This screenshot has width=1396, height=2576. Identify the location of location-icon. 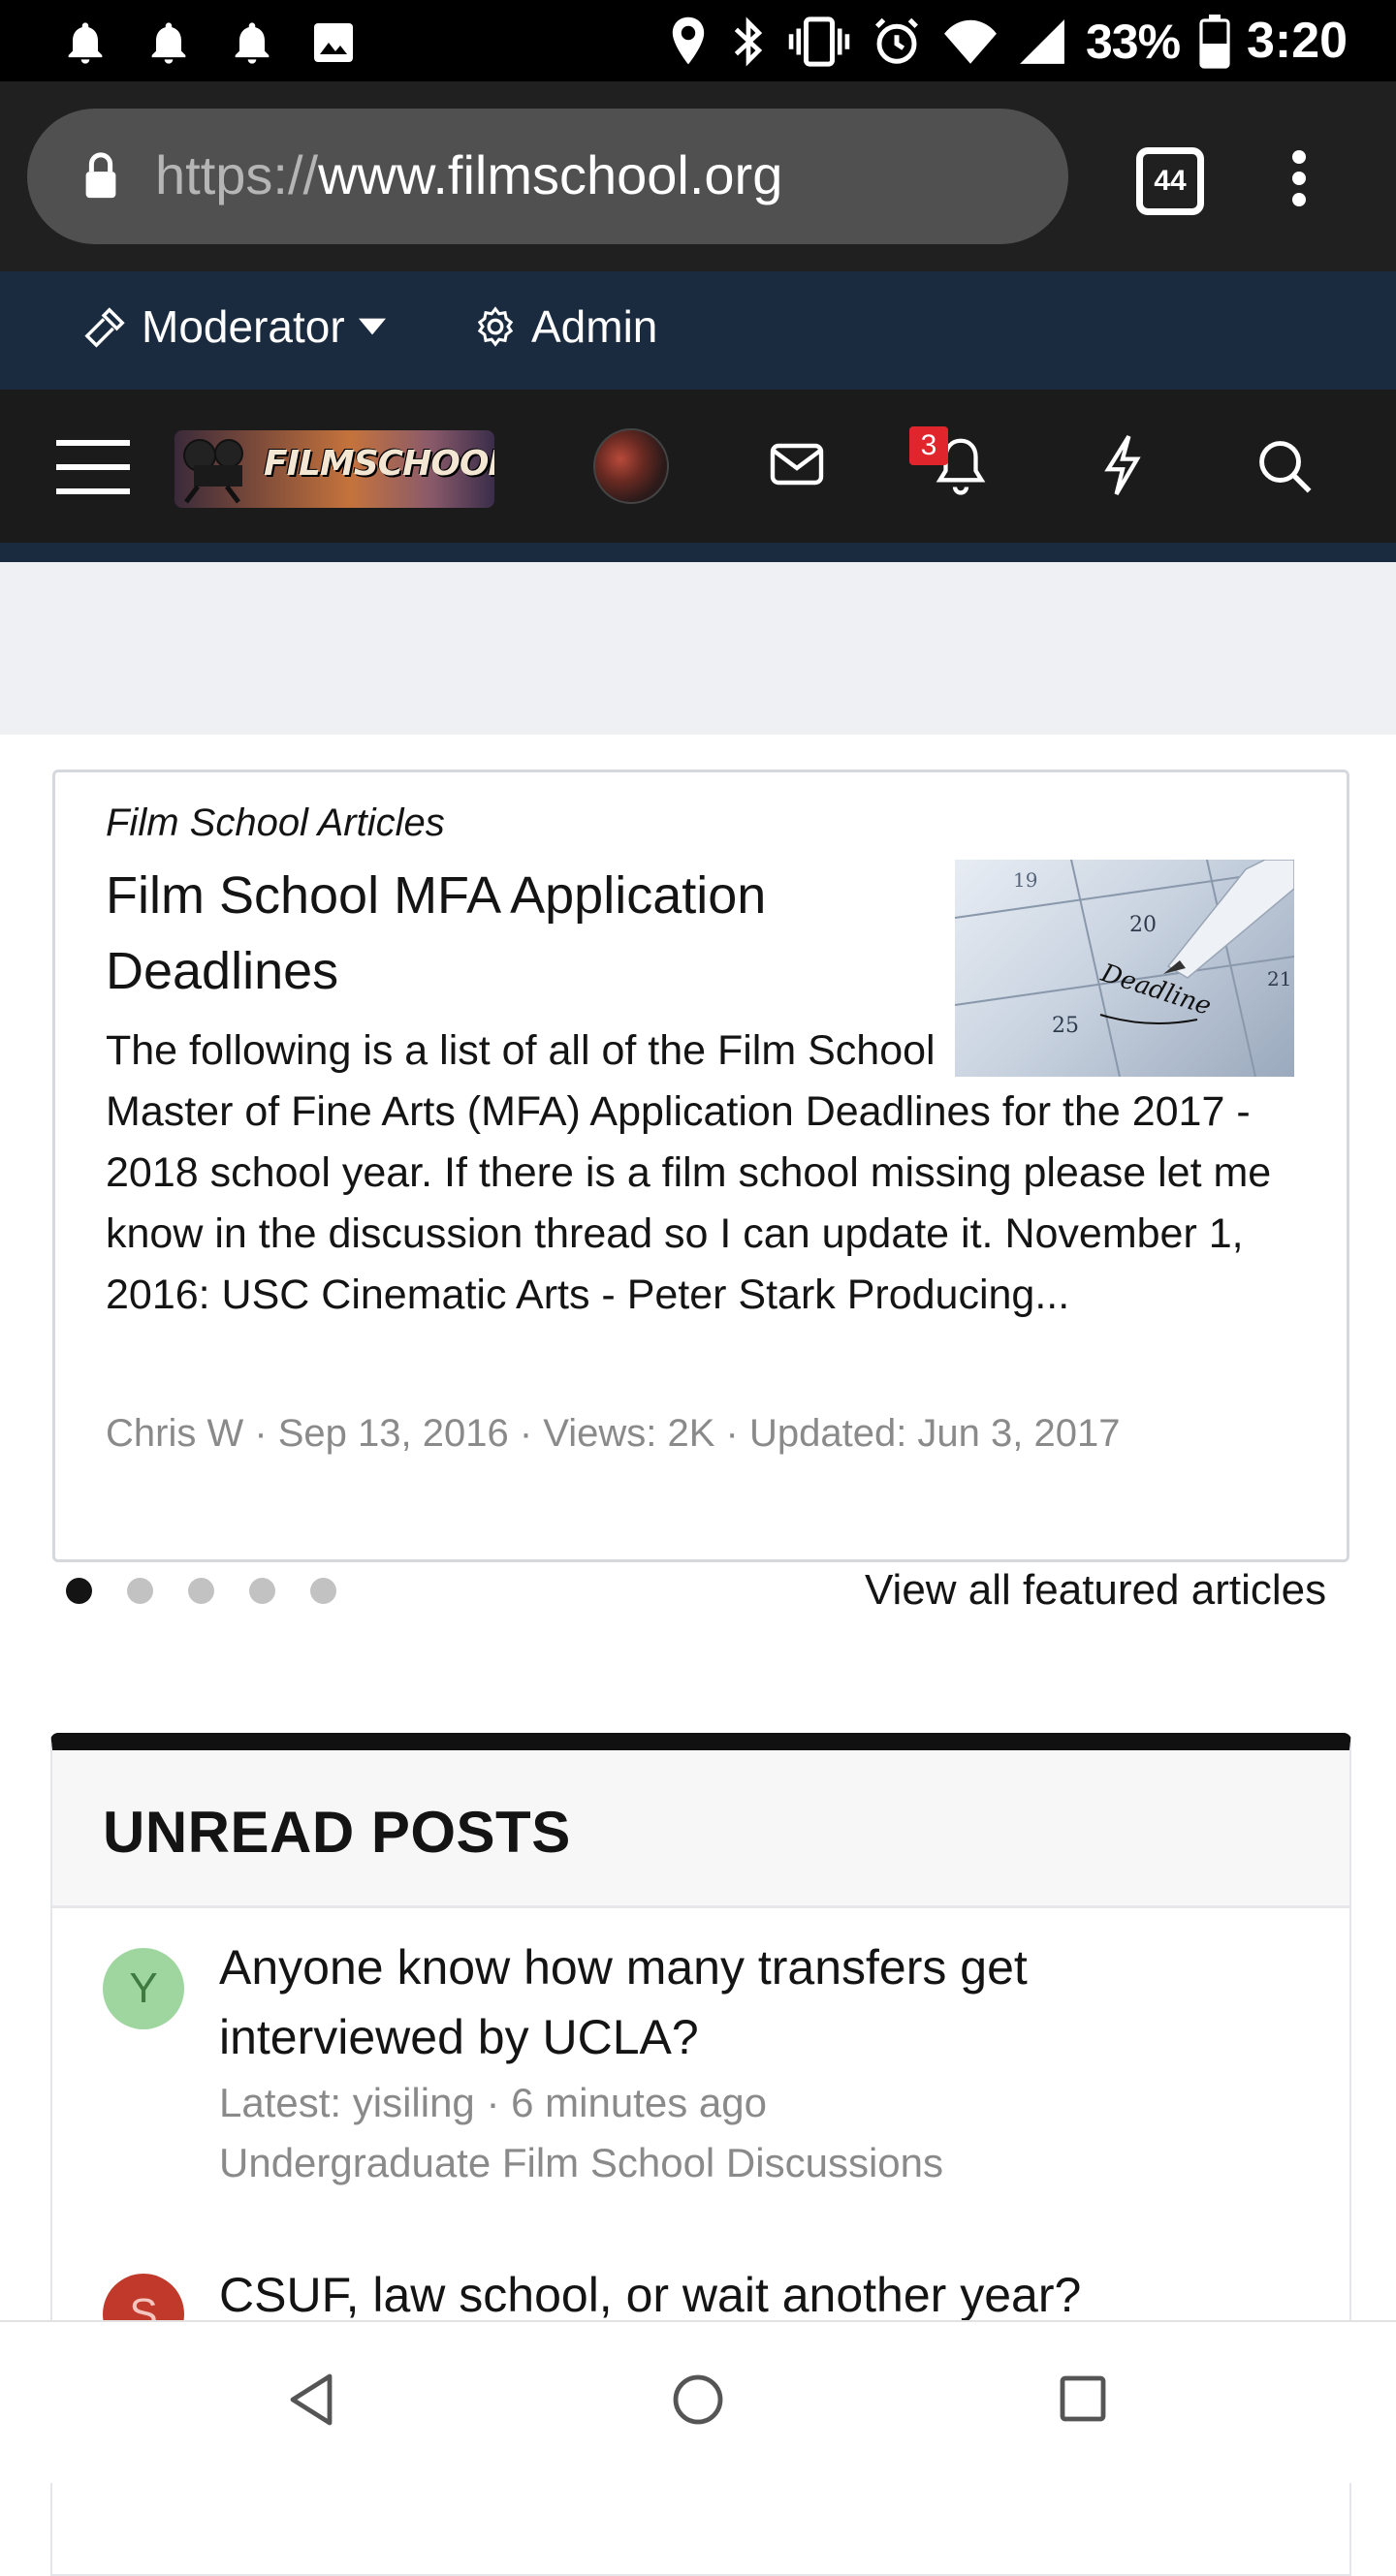
(688, 40).